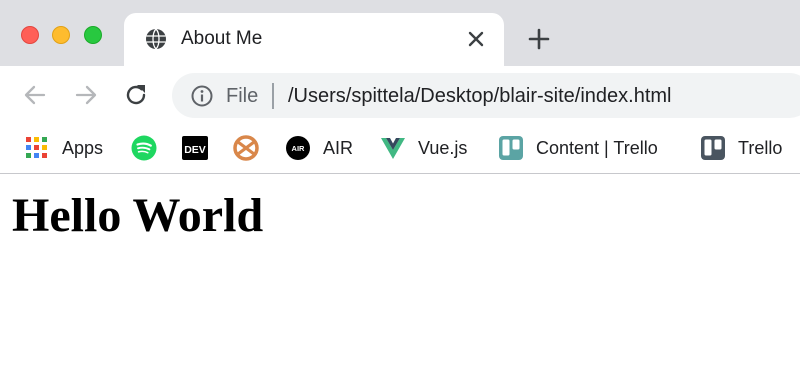 The height and width of the screenshot is (380, 800). What do you see at coordinates (222, 38) in the screenshot?
I see `tab-title: About Me` at bounding box center [222, 38].